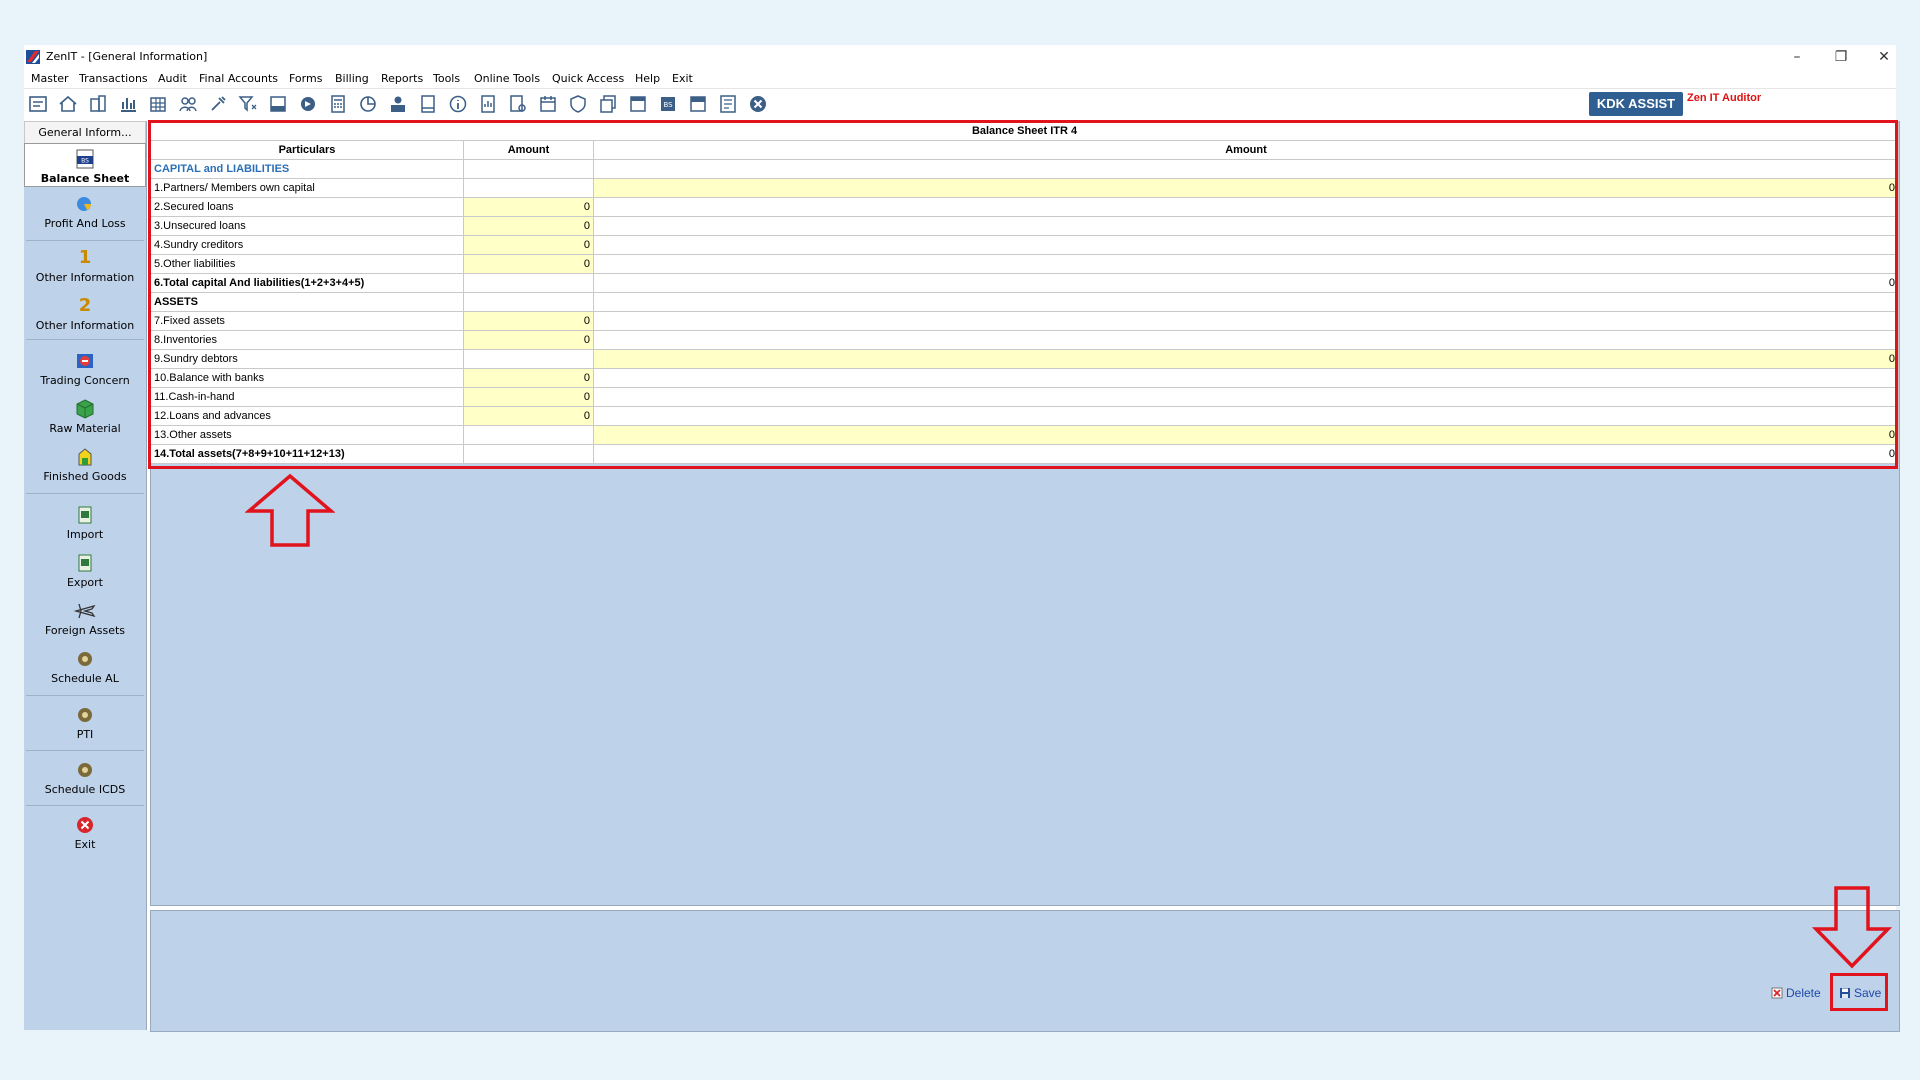  What do you see at coordinates (518, 104) in the screenshot?
I see `document-search-icon` at bounding box center [518, 104].